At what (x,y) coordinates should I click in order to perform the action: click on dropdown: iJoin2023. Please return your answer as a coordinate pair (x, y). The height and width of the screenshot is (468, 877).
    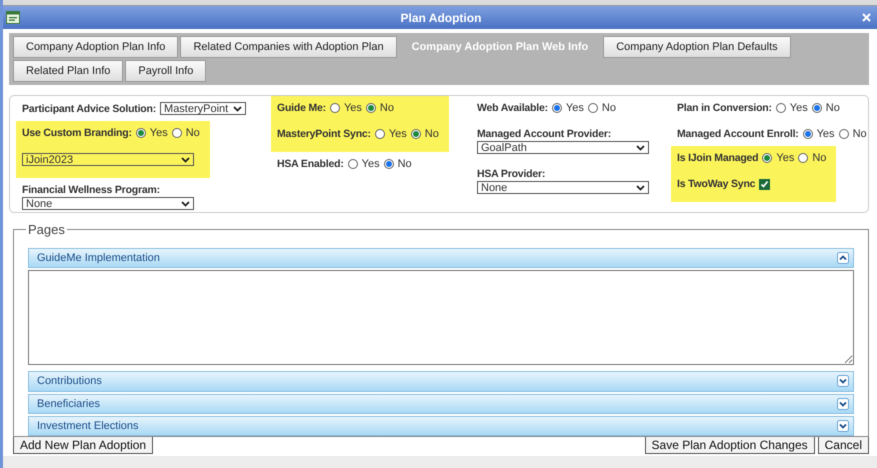
    Looking at the image, I should click on (108, 159).